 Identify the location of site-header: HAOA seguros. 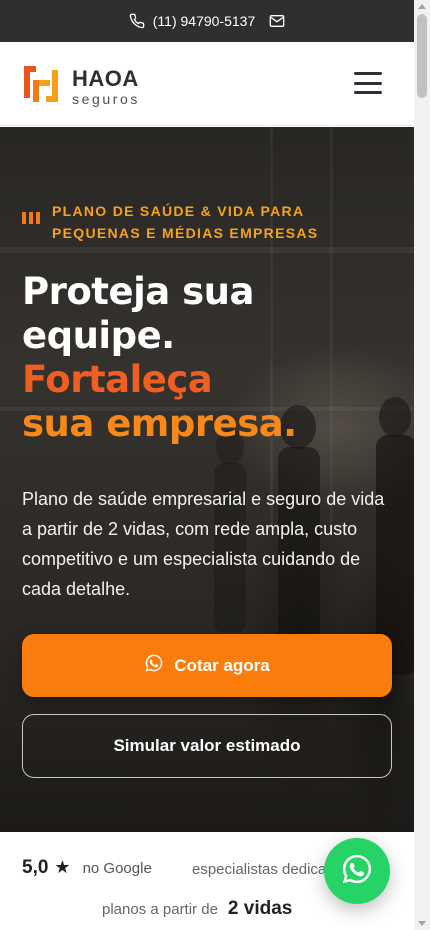
(207, 84).